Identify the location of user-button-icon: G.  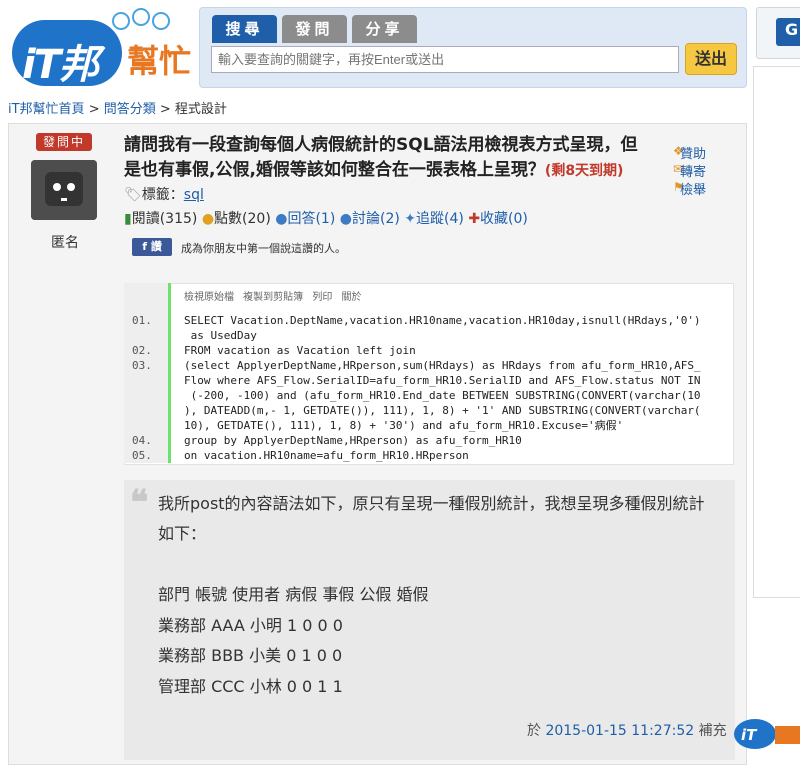
(792, 29).